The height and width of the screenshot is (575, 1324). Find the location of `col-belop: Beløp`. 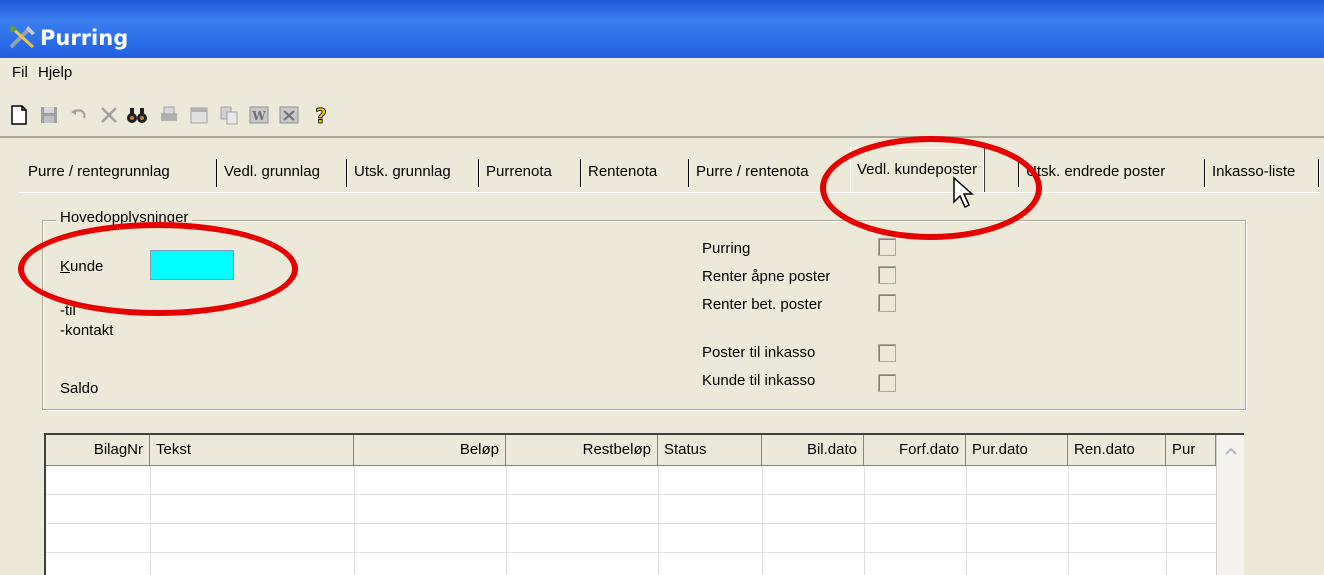

col-belop: Beløp is located at coordinates (430, 450).